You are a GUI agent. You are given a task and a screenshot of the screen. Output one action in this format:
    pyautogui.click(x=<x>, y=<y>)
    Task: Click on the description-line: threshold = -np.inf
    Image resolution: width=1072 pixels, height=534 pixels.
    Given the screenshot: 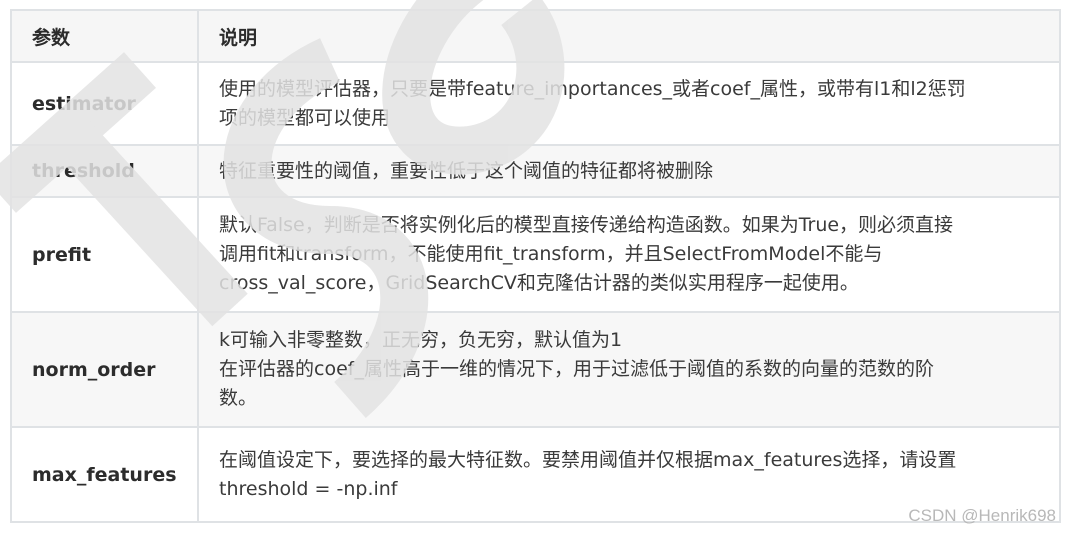 What is the action you would take?
    pyautogui.click(x=308, y=488)
    